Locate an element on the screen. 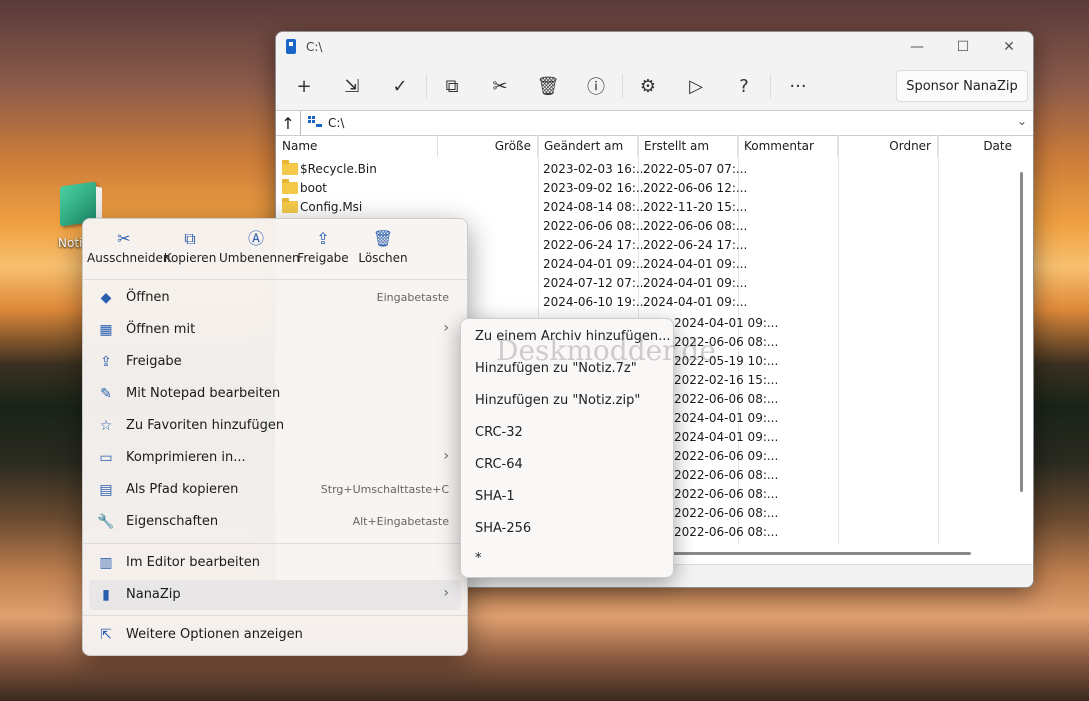 Image resolution: width=1089 pixels, height=701 pixels. menu-item-properties: 🔧 Eigenschaften Alt+Eingabetaste is located at coordinates (275, 522).